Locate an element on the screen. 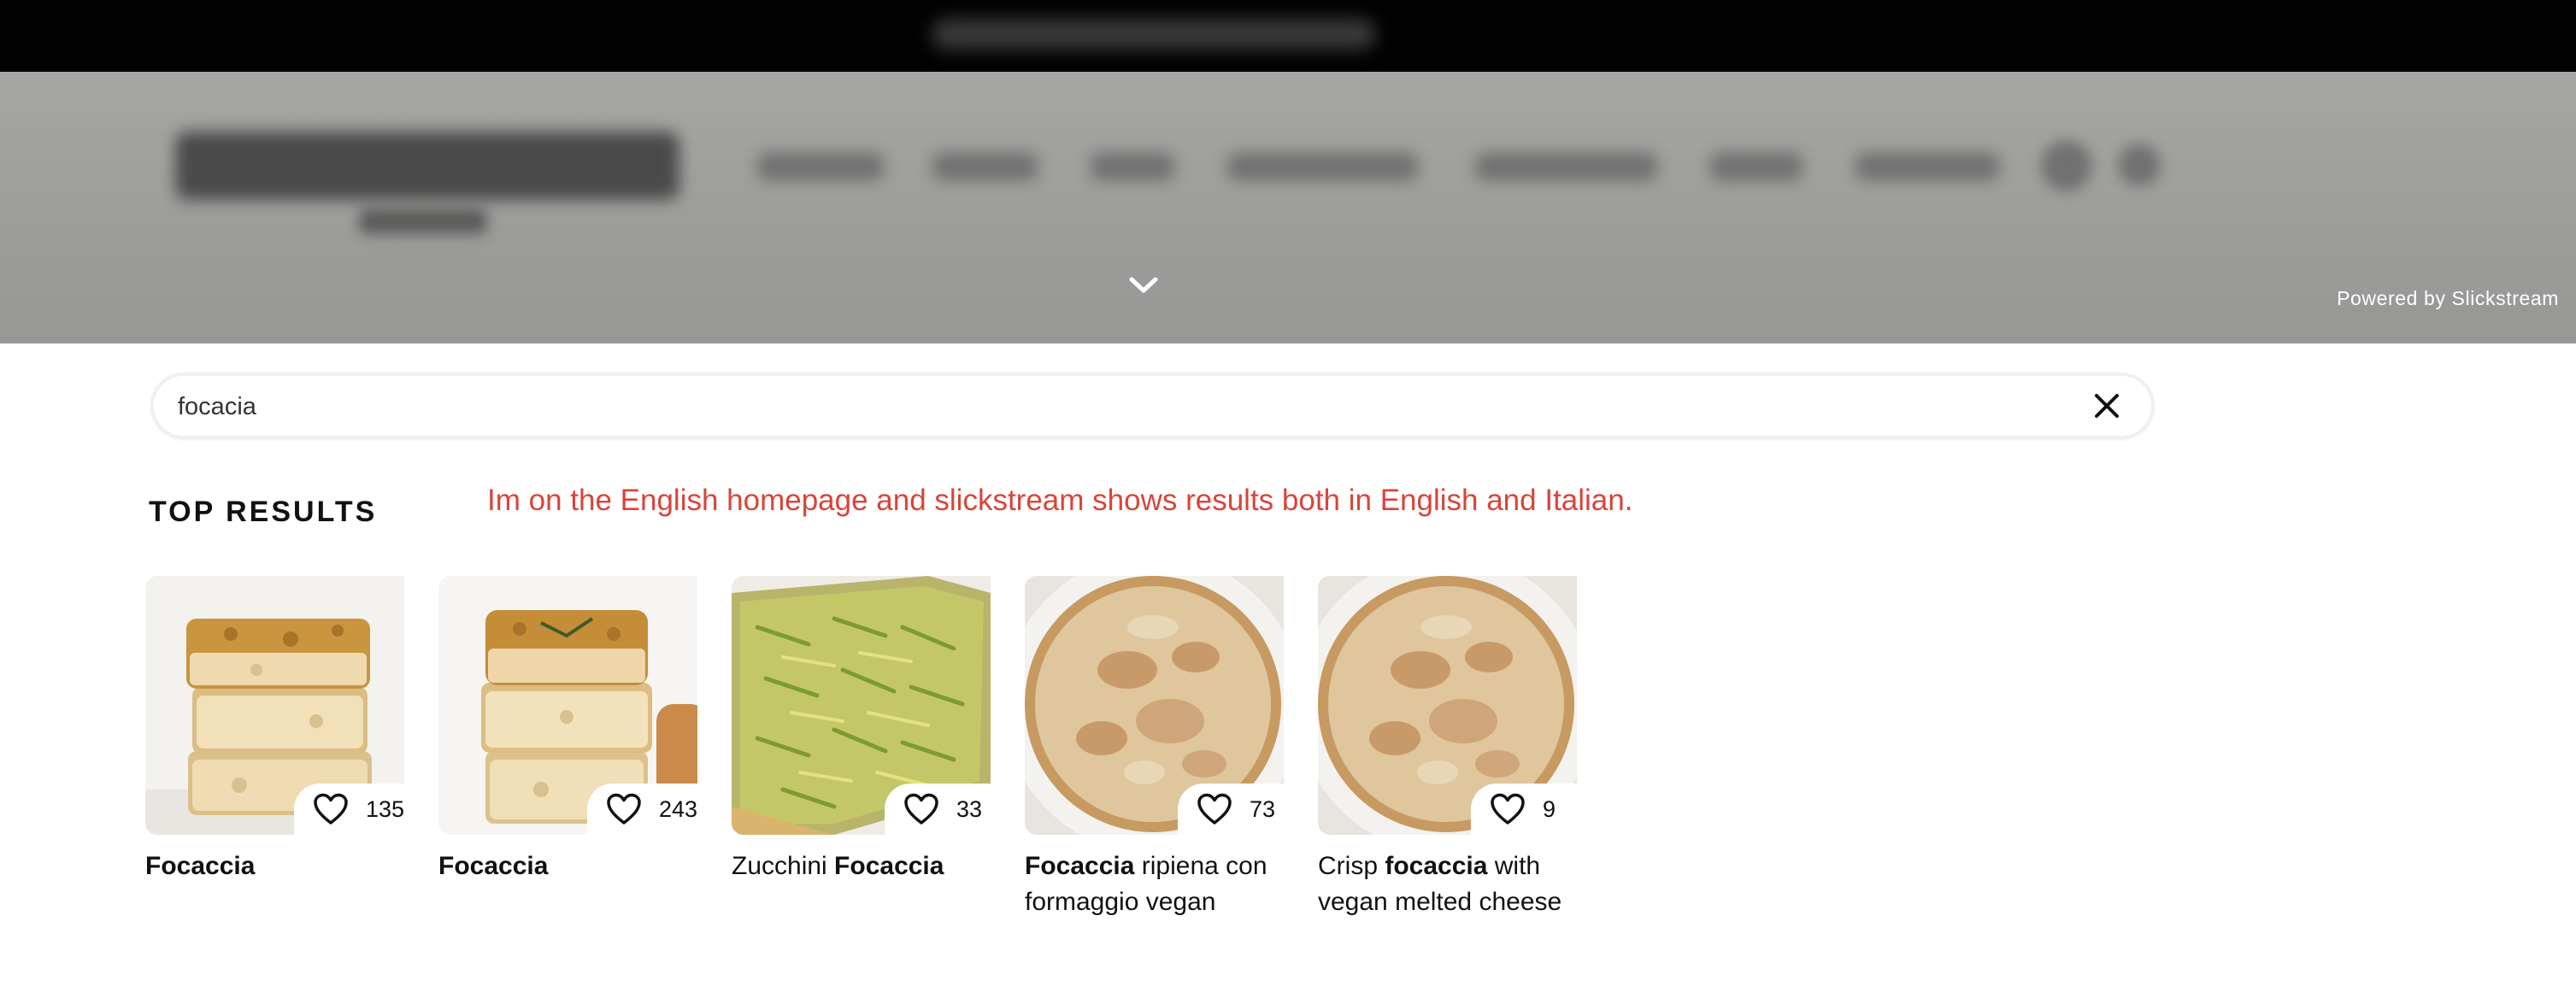  favorite-count: 243 is located at coordinates (677, 809).